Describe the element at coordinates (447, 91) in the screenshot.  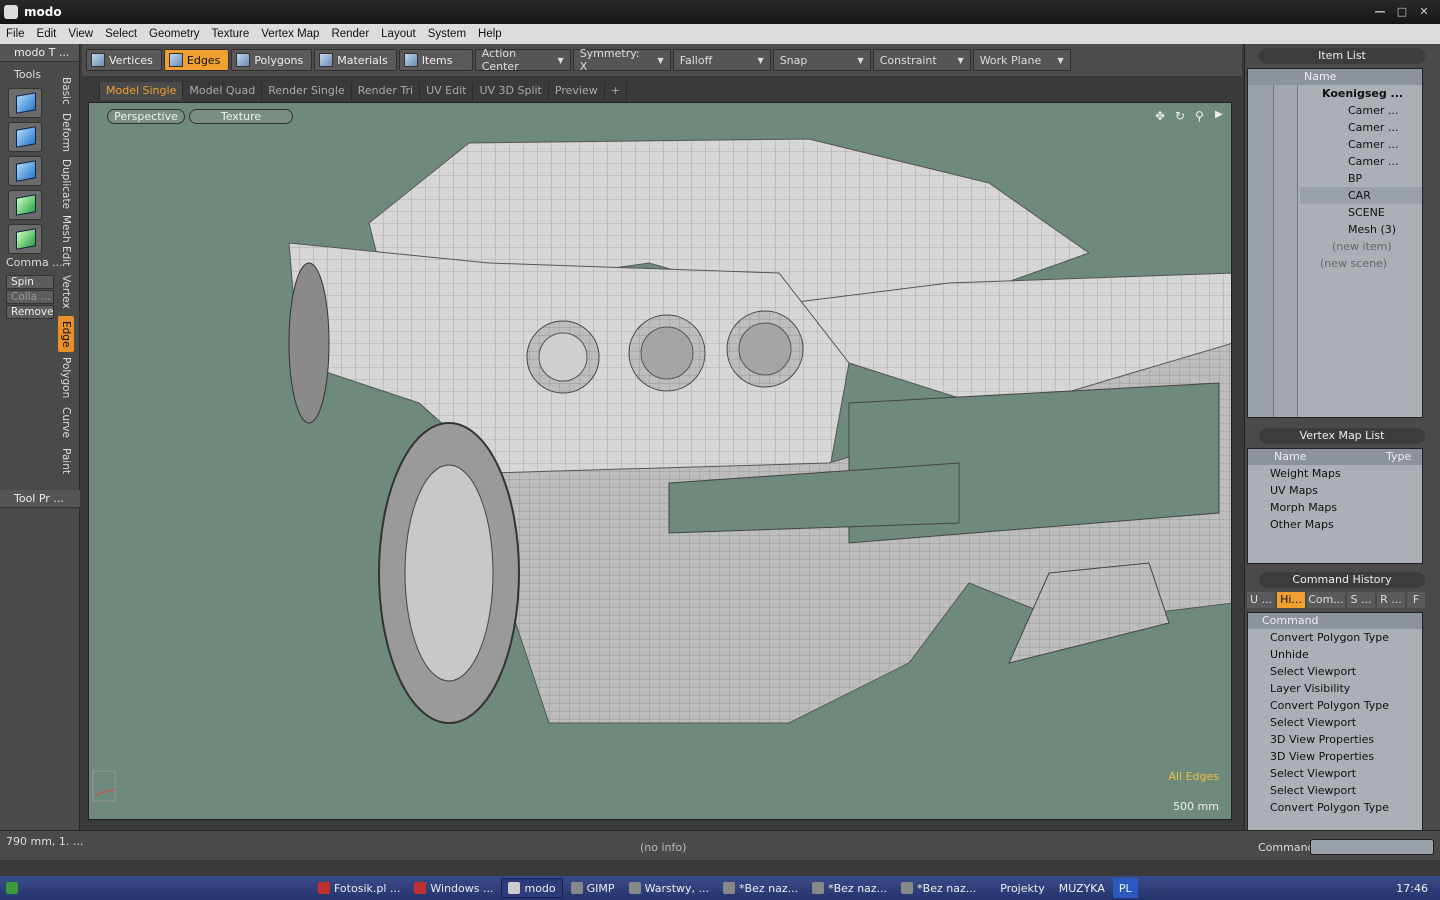
I see `tab-uv-edit: UV Edit` at that location.